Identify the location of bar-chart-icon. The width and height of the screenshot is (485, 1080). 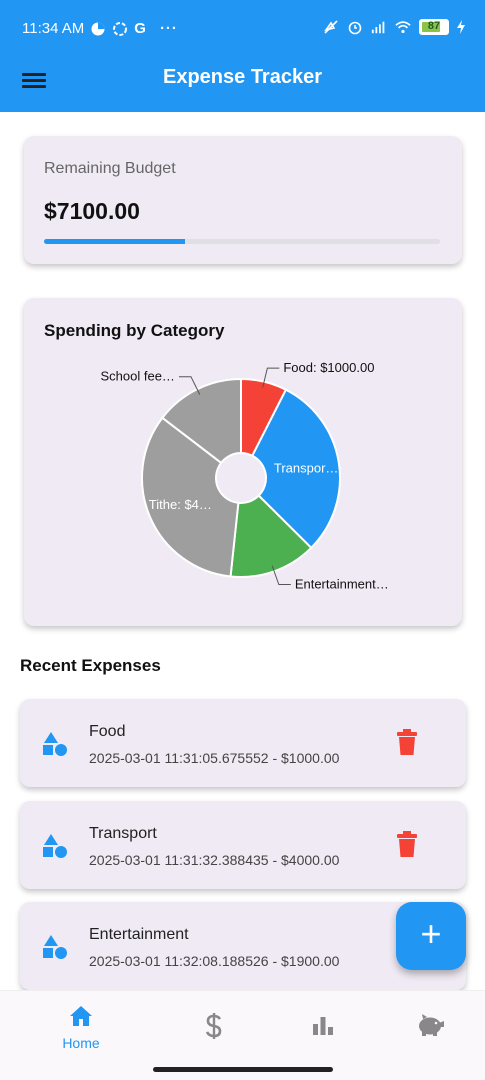
(323, 1026).